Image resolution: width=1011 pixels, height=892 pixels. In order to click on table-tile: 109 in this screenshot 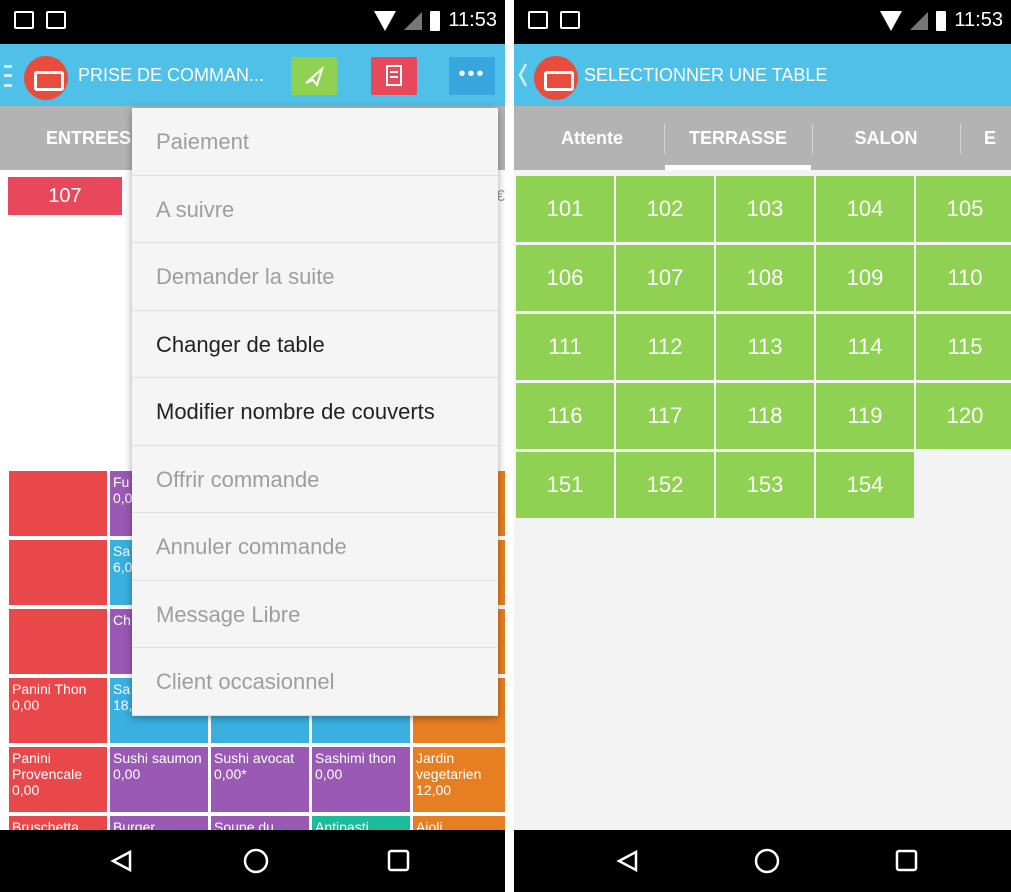, I will do `click(865, 278)`.